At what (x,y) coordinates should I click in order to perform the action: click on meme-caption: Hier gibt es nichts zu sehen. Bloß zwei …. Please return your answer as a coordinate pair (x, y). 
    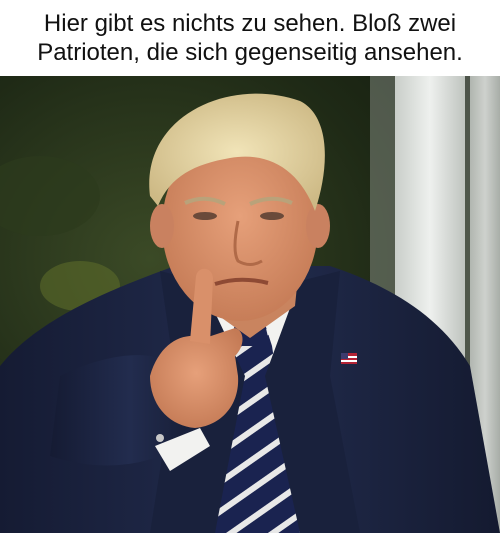
    Looking at the image, I should click on (250, 38).